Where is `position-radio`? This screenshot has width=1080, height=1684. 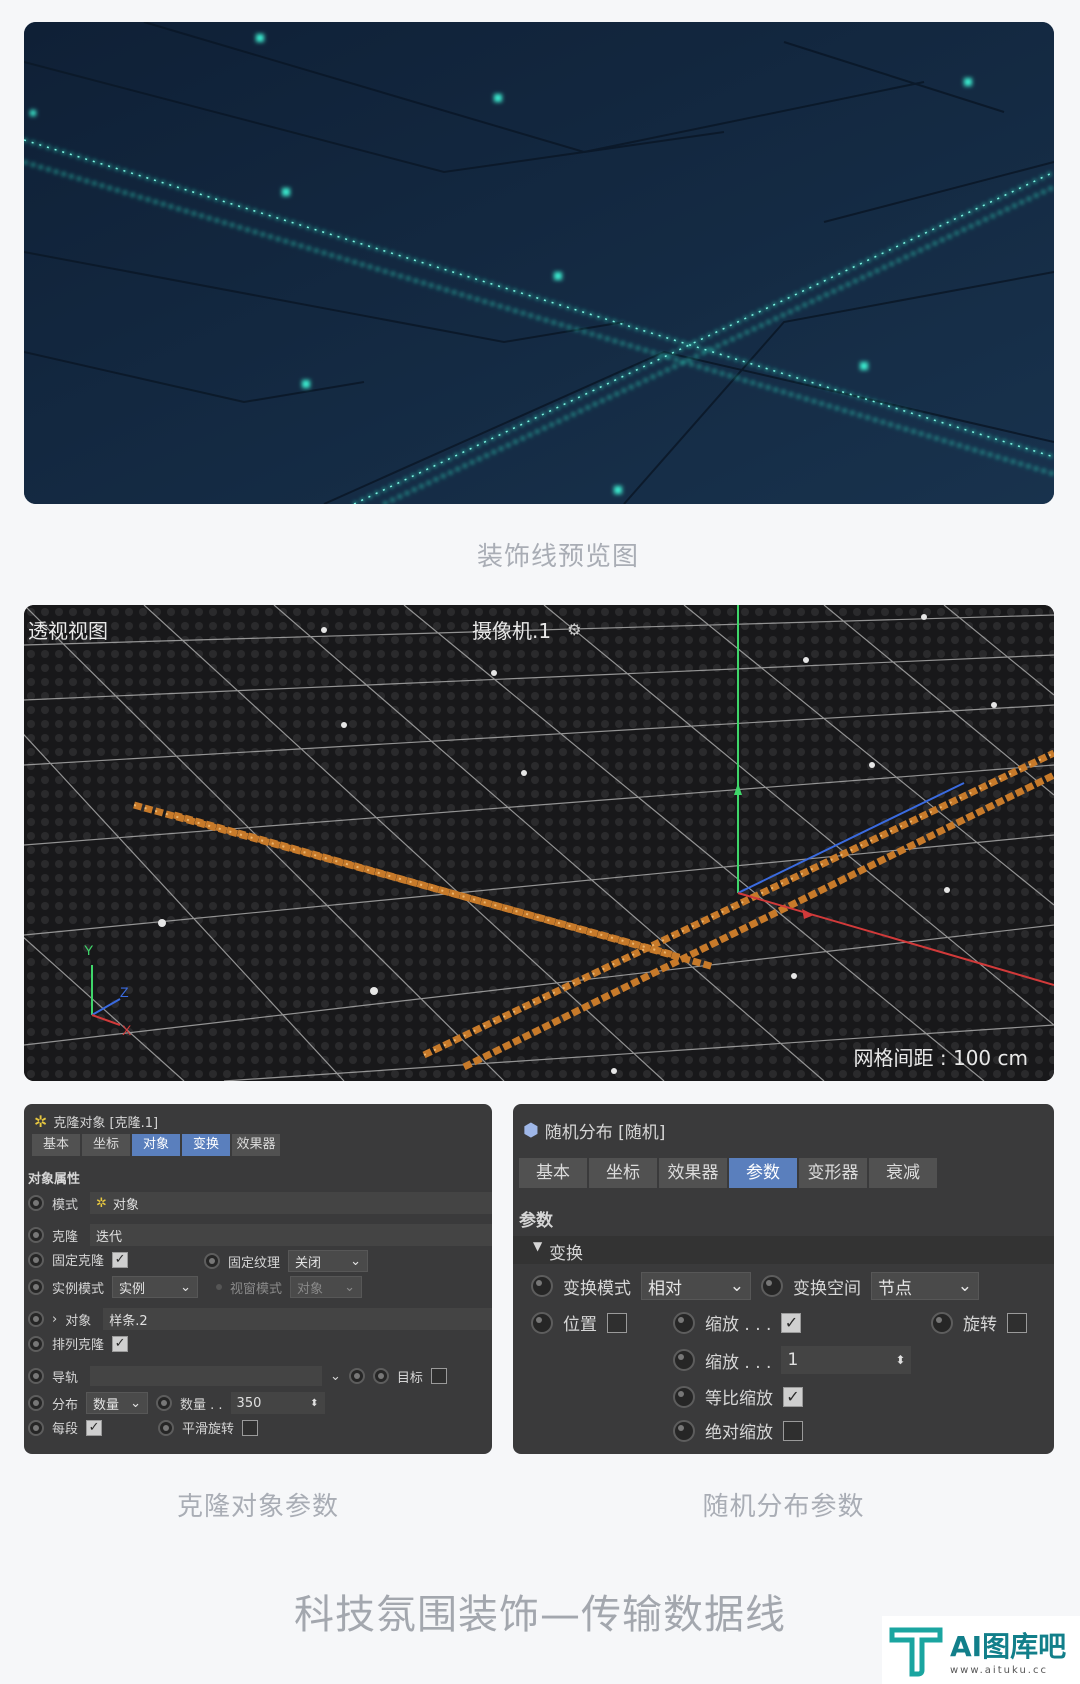
position-radio is located at coordinates (542, 1322).